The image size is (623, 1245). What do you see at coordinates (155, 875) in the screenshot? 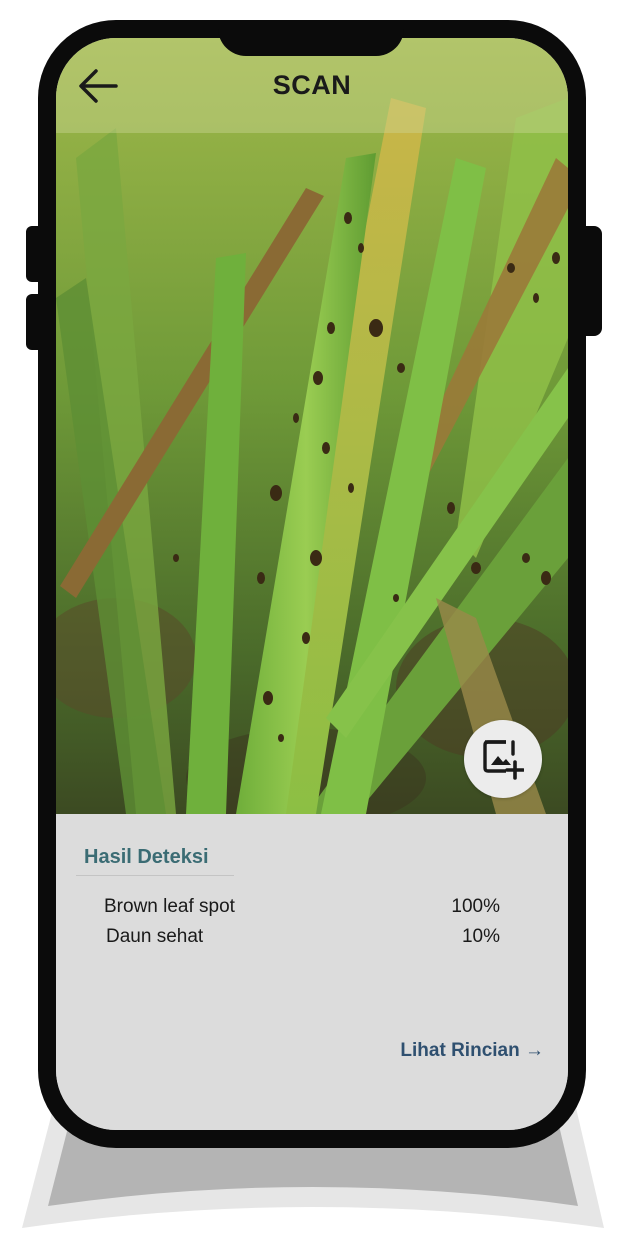
I see `title-divider` at bounding box center [155, 875].